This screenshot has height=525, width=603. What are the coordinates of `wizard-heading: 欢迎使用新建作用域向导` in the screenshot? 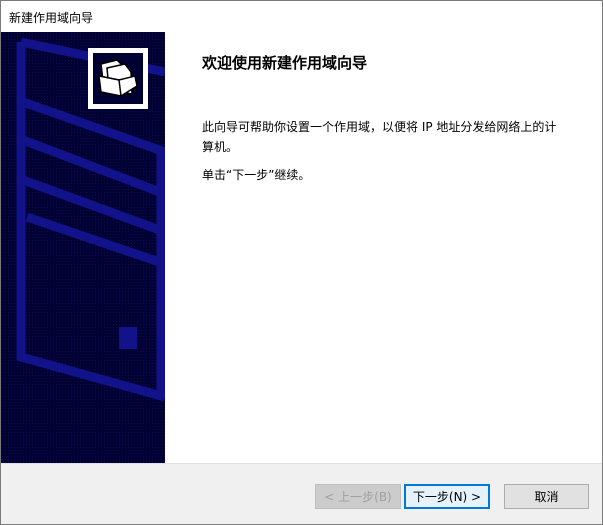 It's located at (285, 63).